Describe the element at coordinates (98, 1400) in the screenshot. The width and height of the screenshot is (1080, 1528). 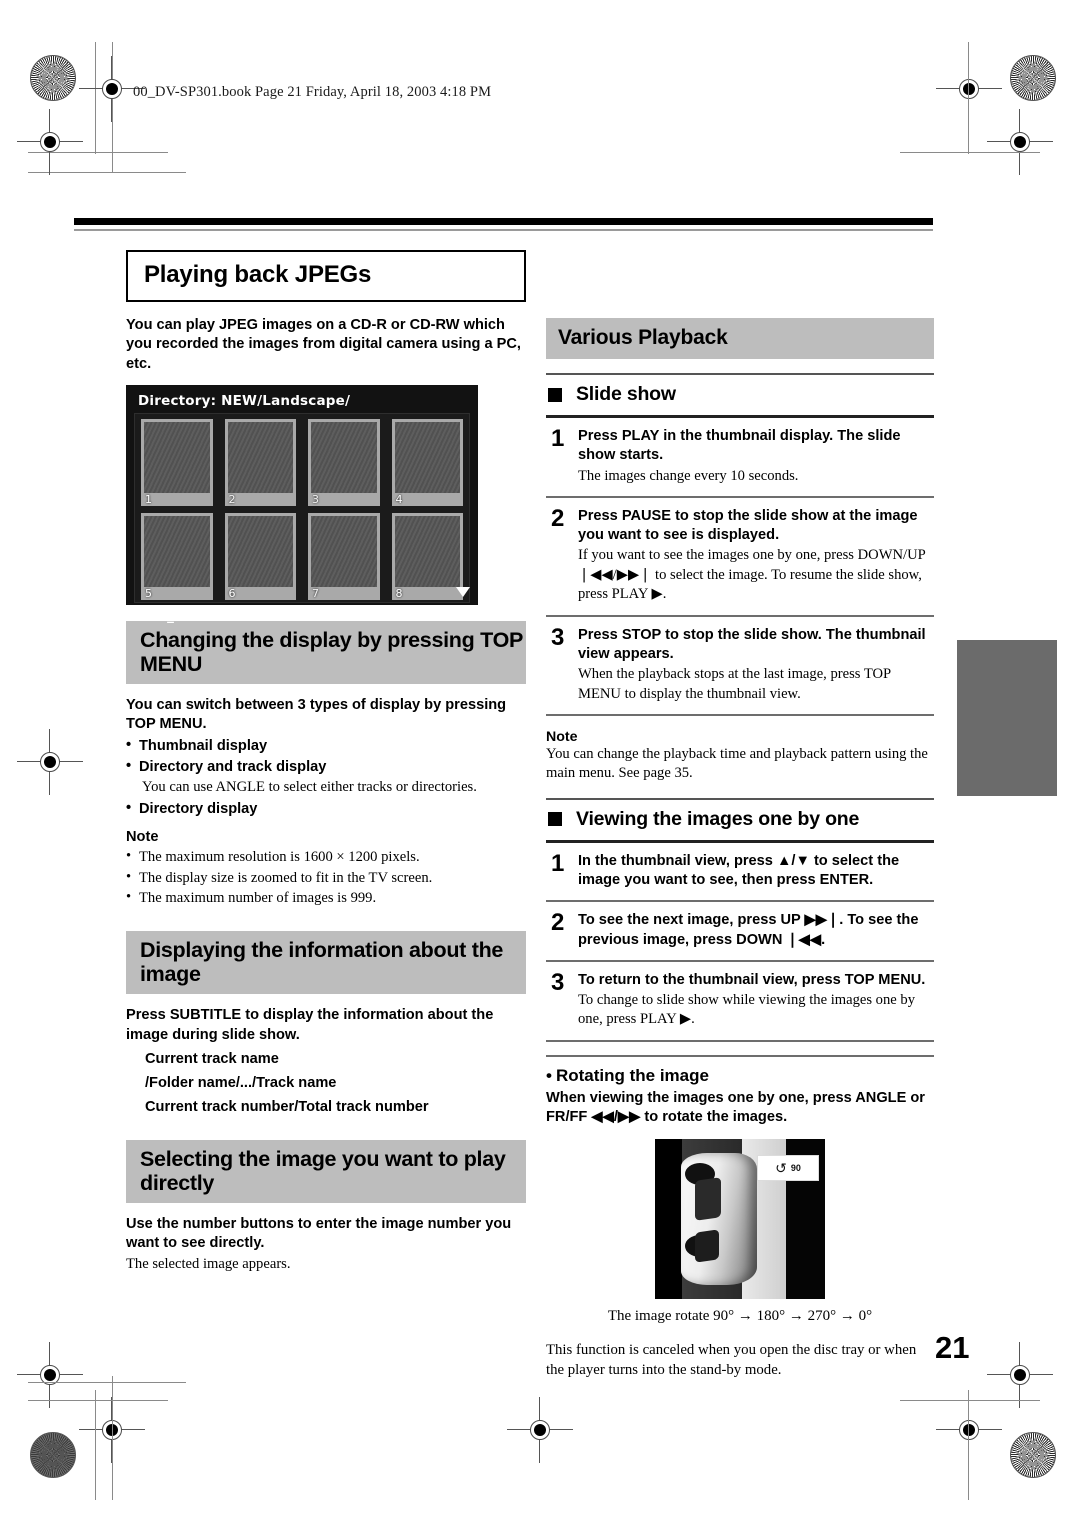
I see `crop-line-bottom-left-h` at that location.